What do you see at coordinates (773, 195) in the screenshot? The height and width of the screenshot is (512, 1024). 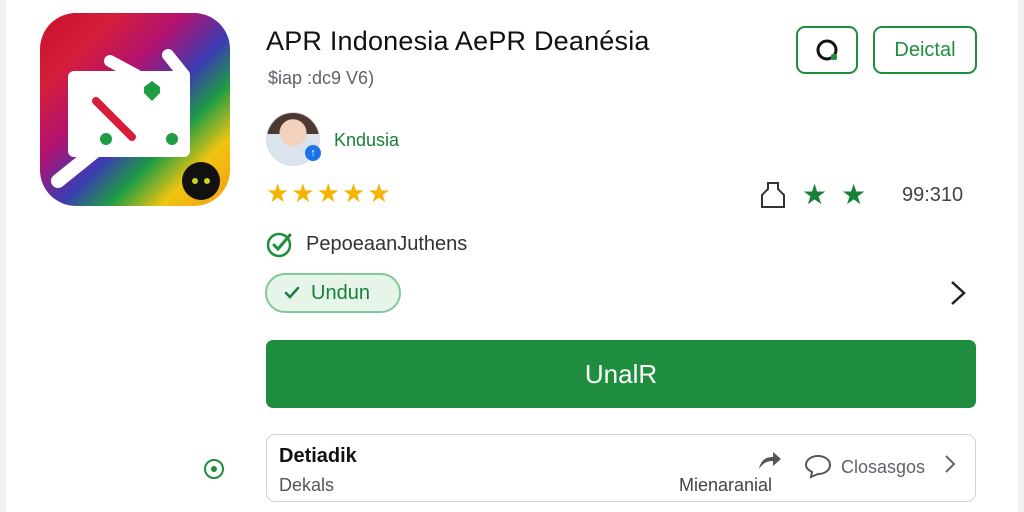 I see `clipboard-icon` at bounding box center [773, 195].